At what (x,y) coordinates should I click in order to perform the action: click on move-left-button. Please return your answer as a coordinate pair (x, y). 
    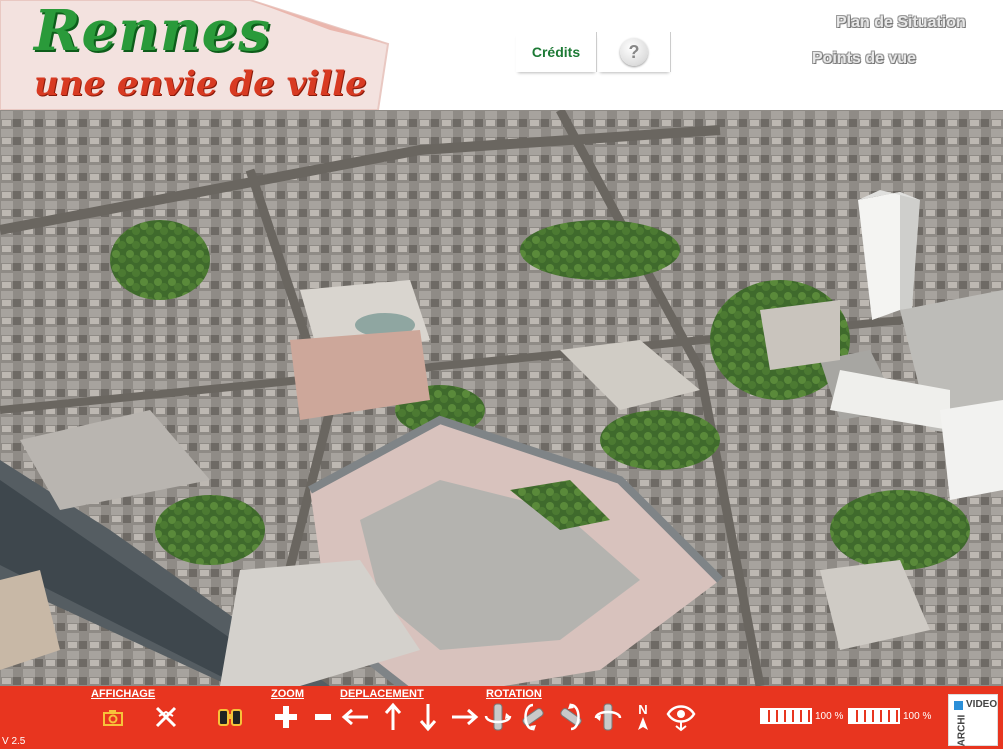
    Looking at the image, I should click on (355, 717).